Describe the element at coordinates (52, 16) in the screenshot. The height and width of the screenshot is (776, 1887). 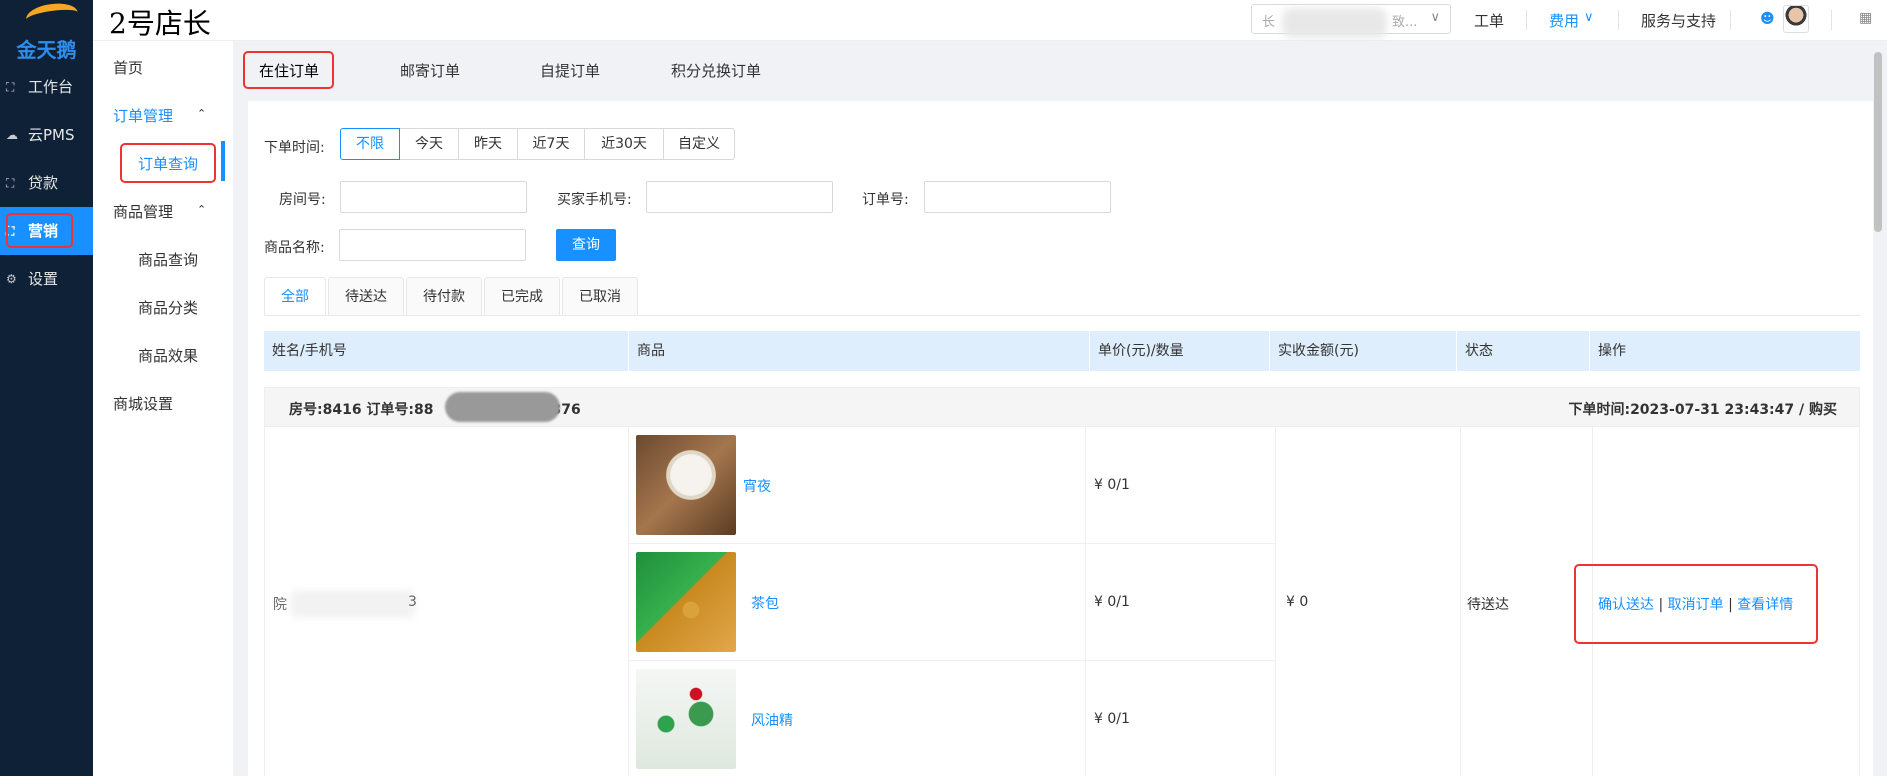
I see `logo-swoosh-icon` at that location.